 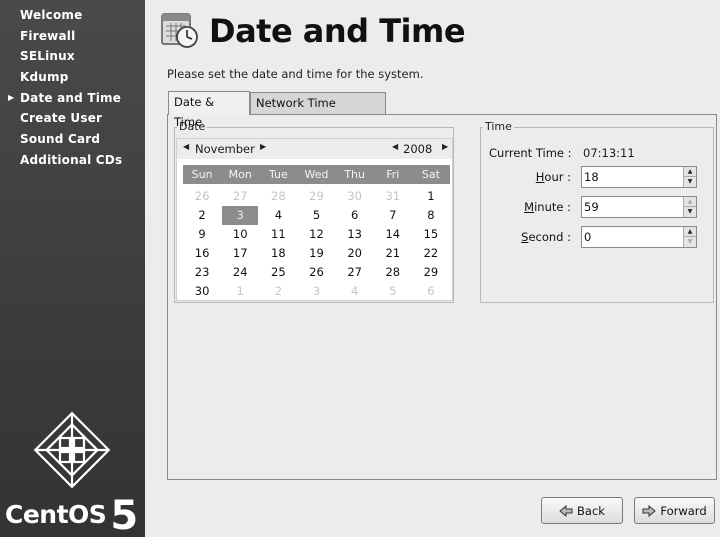 I want to click on hour-spinbox: ▲▼, so click(x=639, y=177).